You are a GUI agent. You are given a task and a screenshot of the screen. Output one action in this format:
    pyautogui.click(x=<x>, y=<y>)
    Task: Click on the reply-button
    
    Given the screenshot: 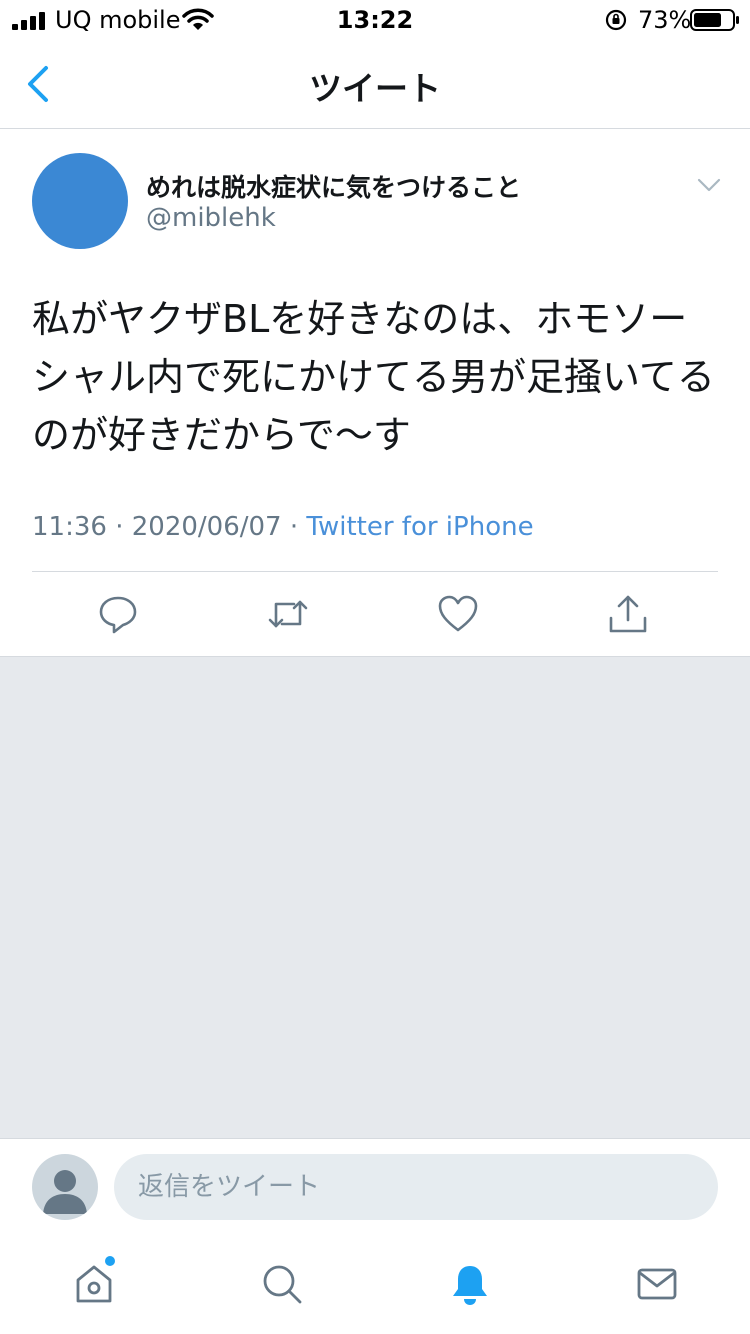 What is the action you would take?
    pyautogui.click(x=118, y=614)
    